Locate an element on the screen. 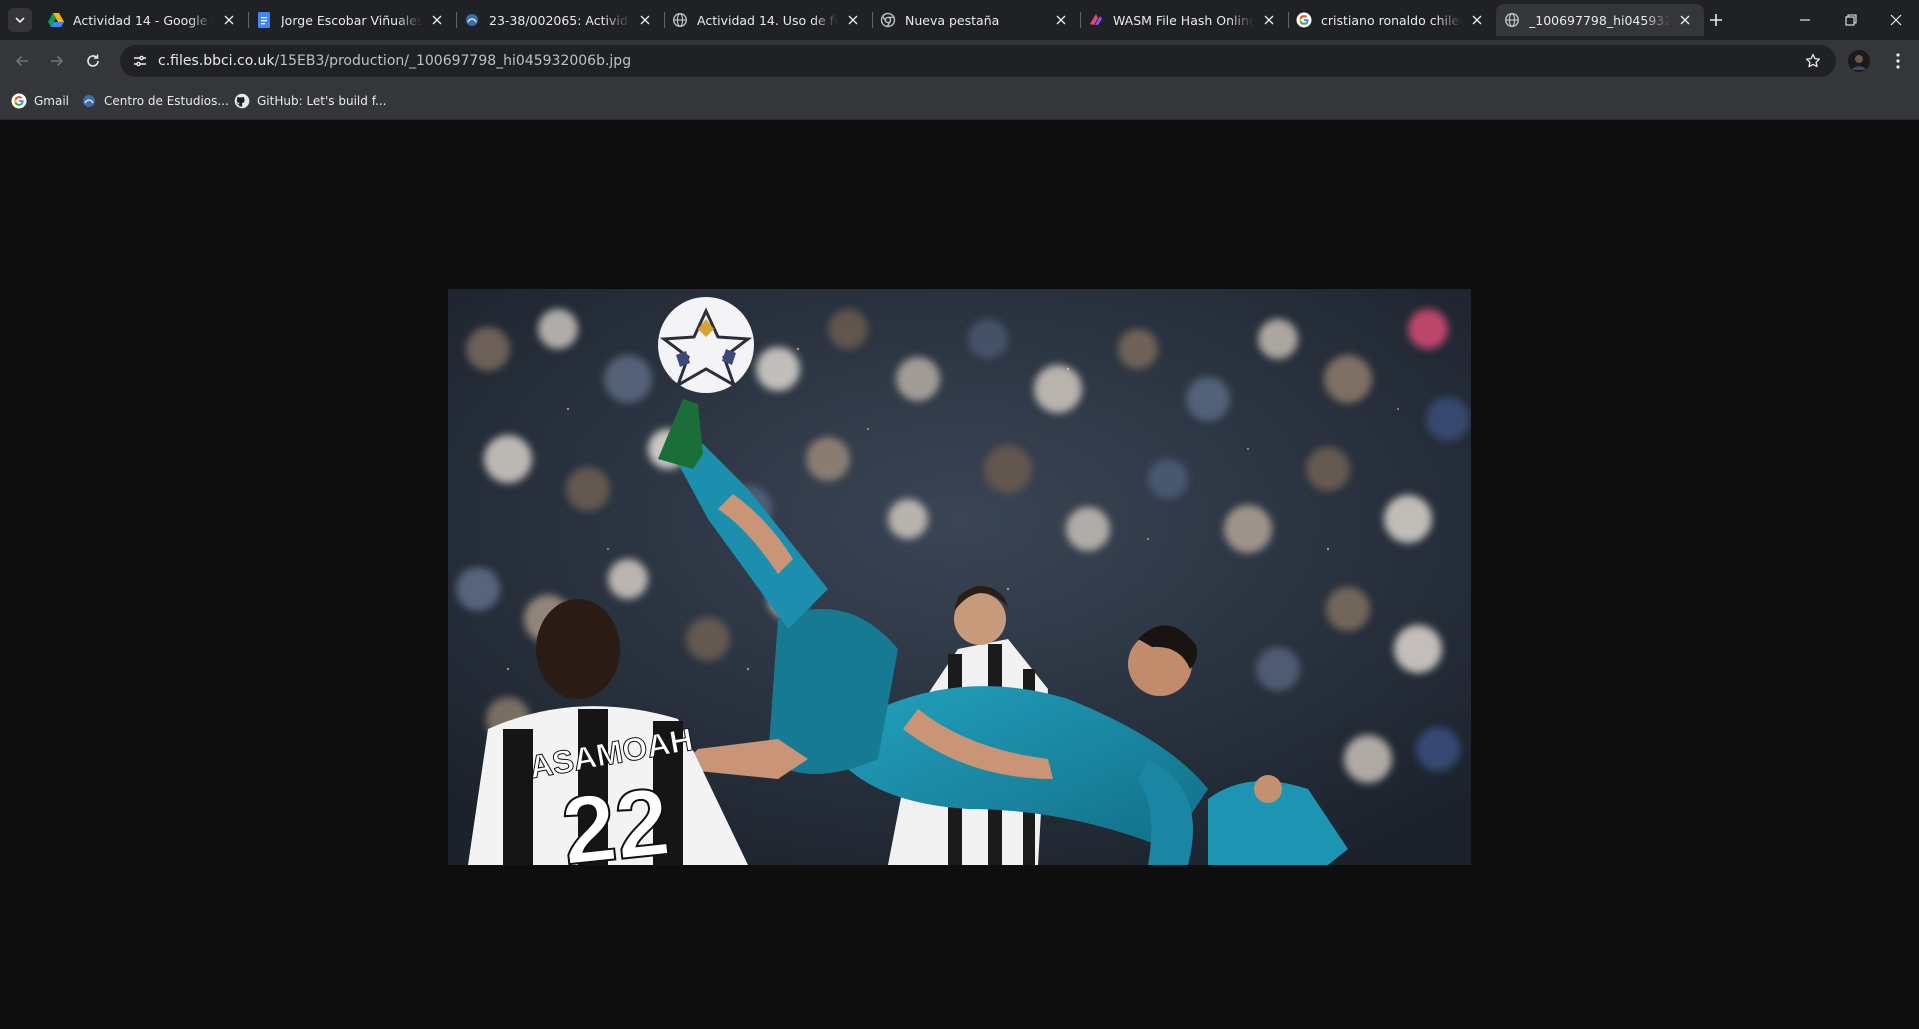 The height and width of the screenshot is (1029, 1919). plus-icon is located at coordinates (1716, 20).